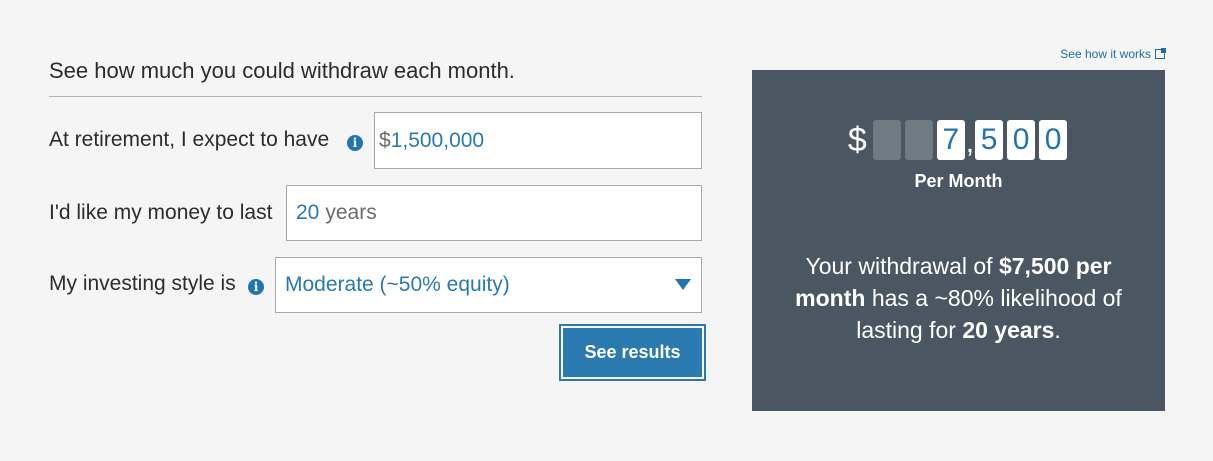  What do you see at coordinates (1105, 54) in the screenshot?
I see `see-how-it-works-label: See how it works` at bounding box center [1105, 54].